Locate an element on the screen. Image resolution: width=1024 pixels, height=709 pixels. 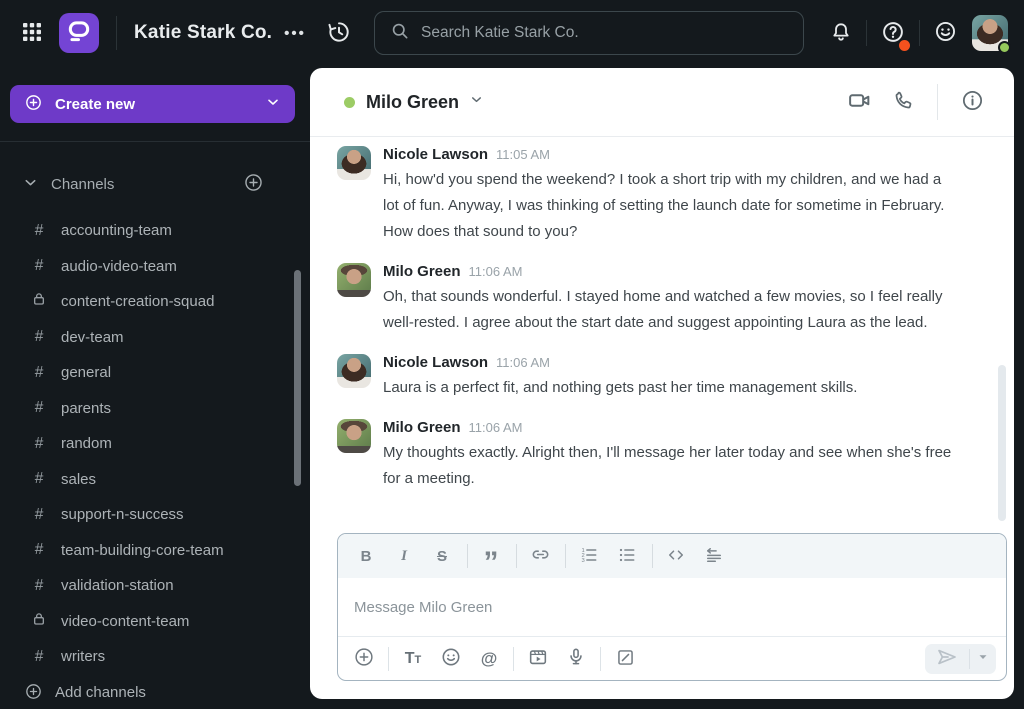
add-channels-label: Add channels is located at coordinates (100, 692).